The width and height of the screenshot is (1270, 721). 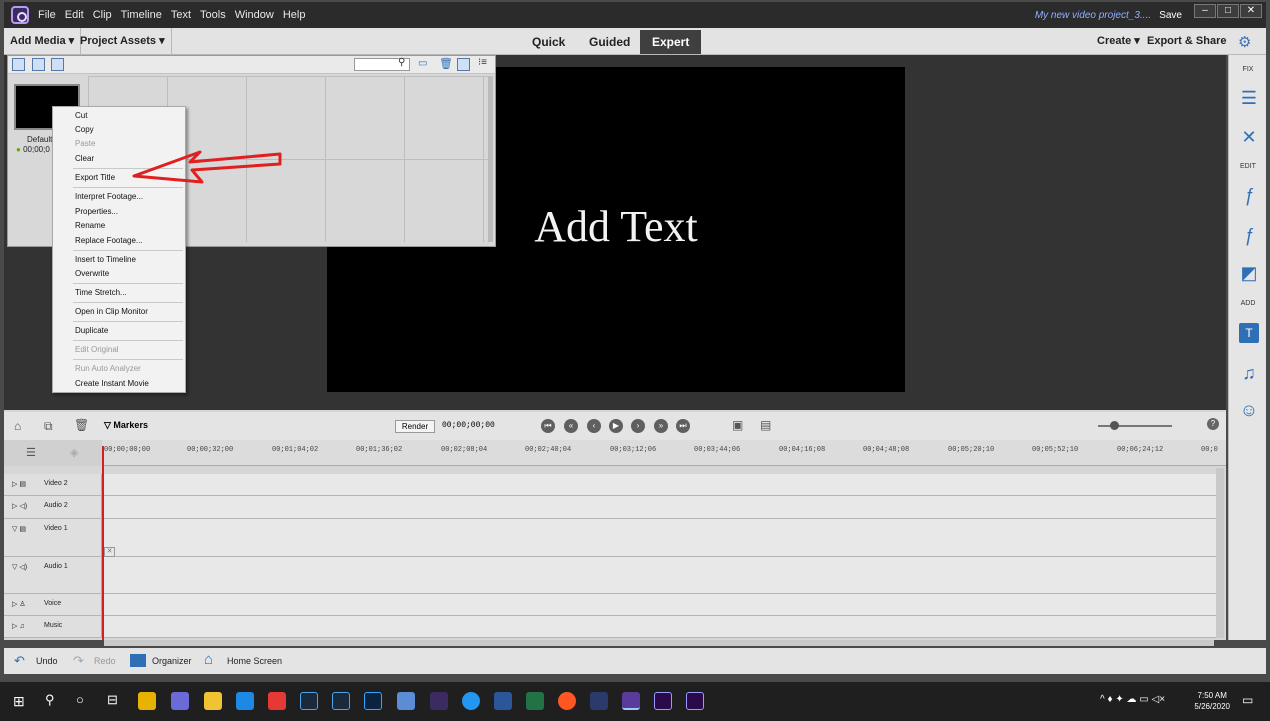 I want to click on word-icon, so click(x=503, y=701).